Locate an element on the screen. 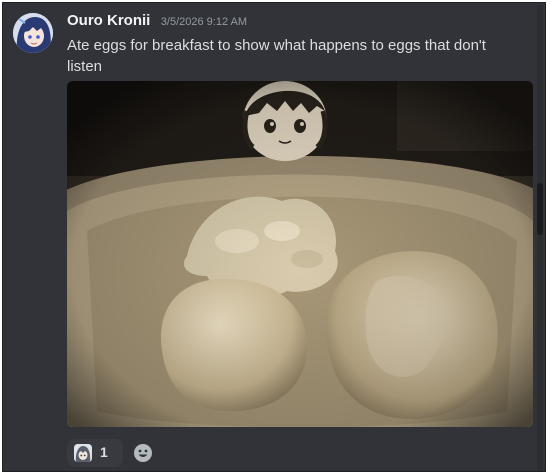 The height and width of the screenshot is (475, 550). username: Ouro Kronii is located at coordinates (108, 20).